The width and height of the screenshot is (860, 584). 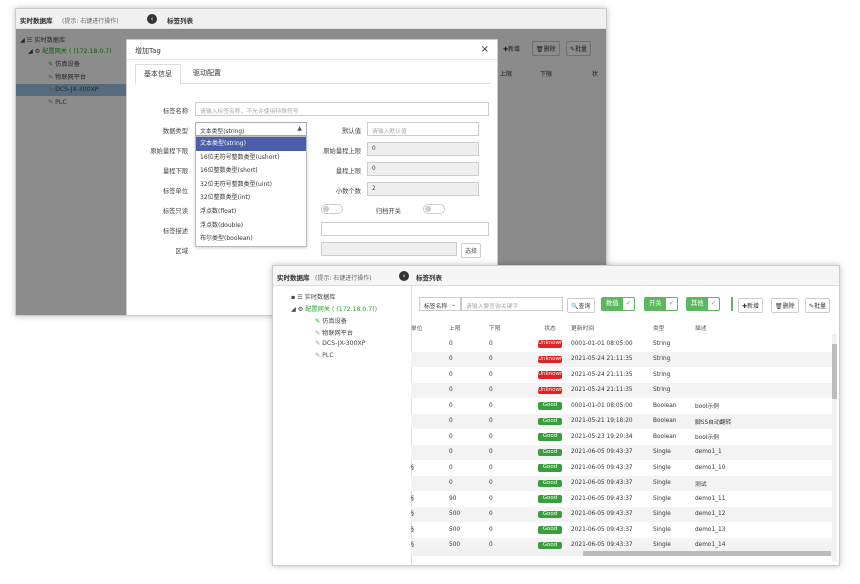 I want to click on table-cell: demo1_10, so click(x=710, y=467).